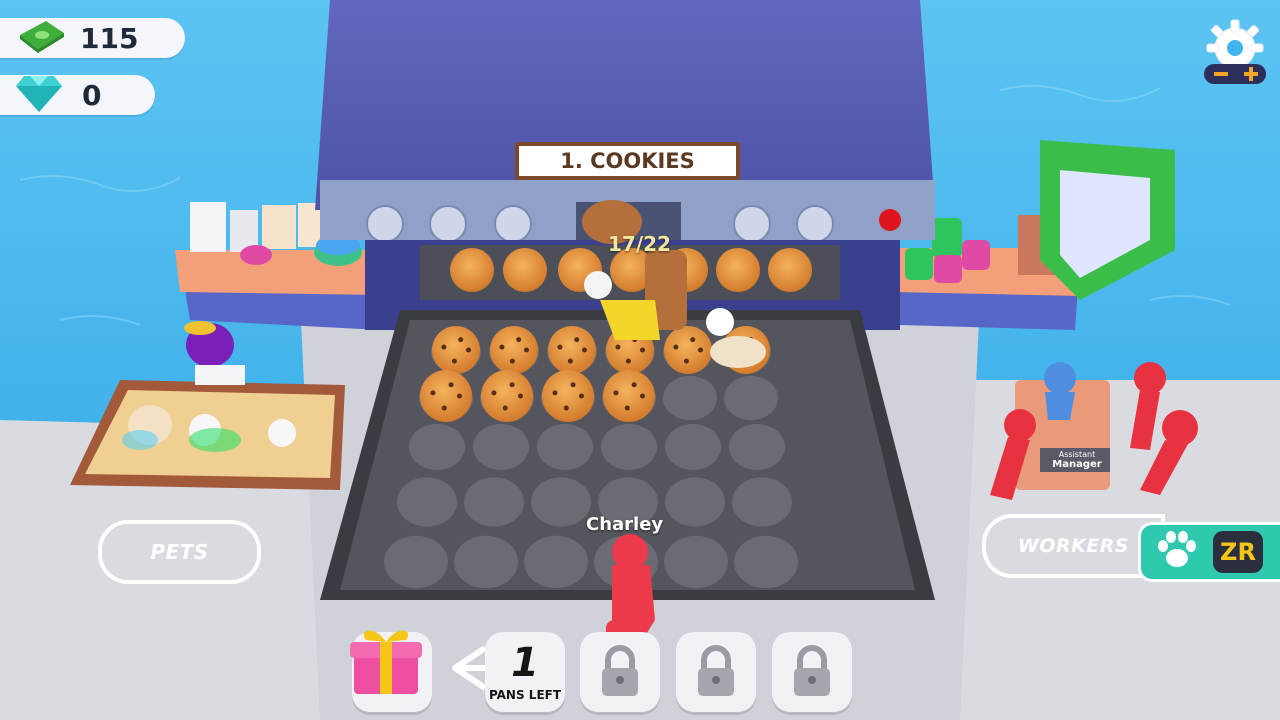  I want to click on paw-icon, so click(1177, 552).